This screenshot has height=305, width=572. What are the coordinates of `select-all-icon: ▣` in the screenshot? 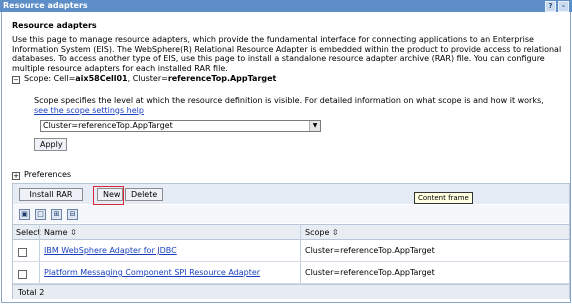 It's located at (24, 214).